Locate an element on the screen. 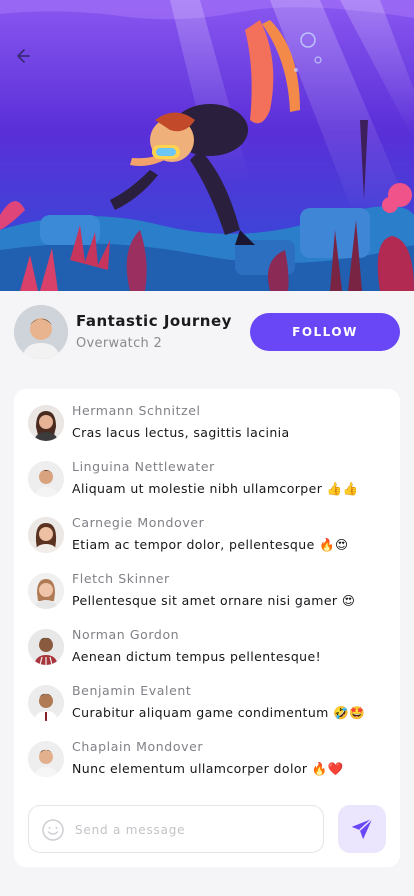  follow-button: FOLLOW is located at coordinates (325, 332).